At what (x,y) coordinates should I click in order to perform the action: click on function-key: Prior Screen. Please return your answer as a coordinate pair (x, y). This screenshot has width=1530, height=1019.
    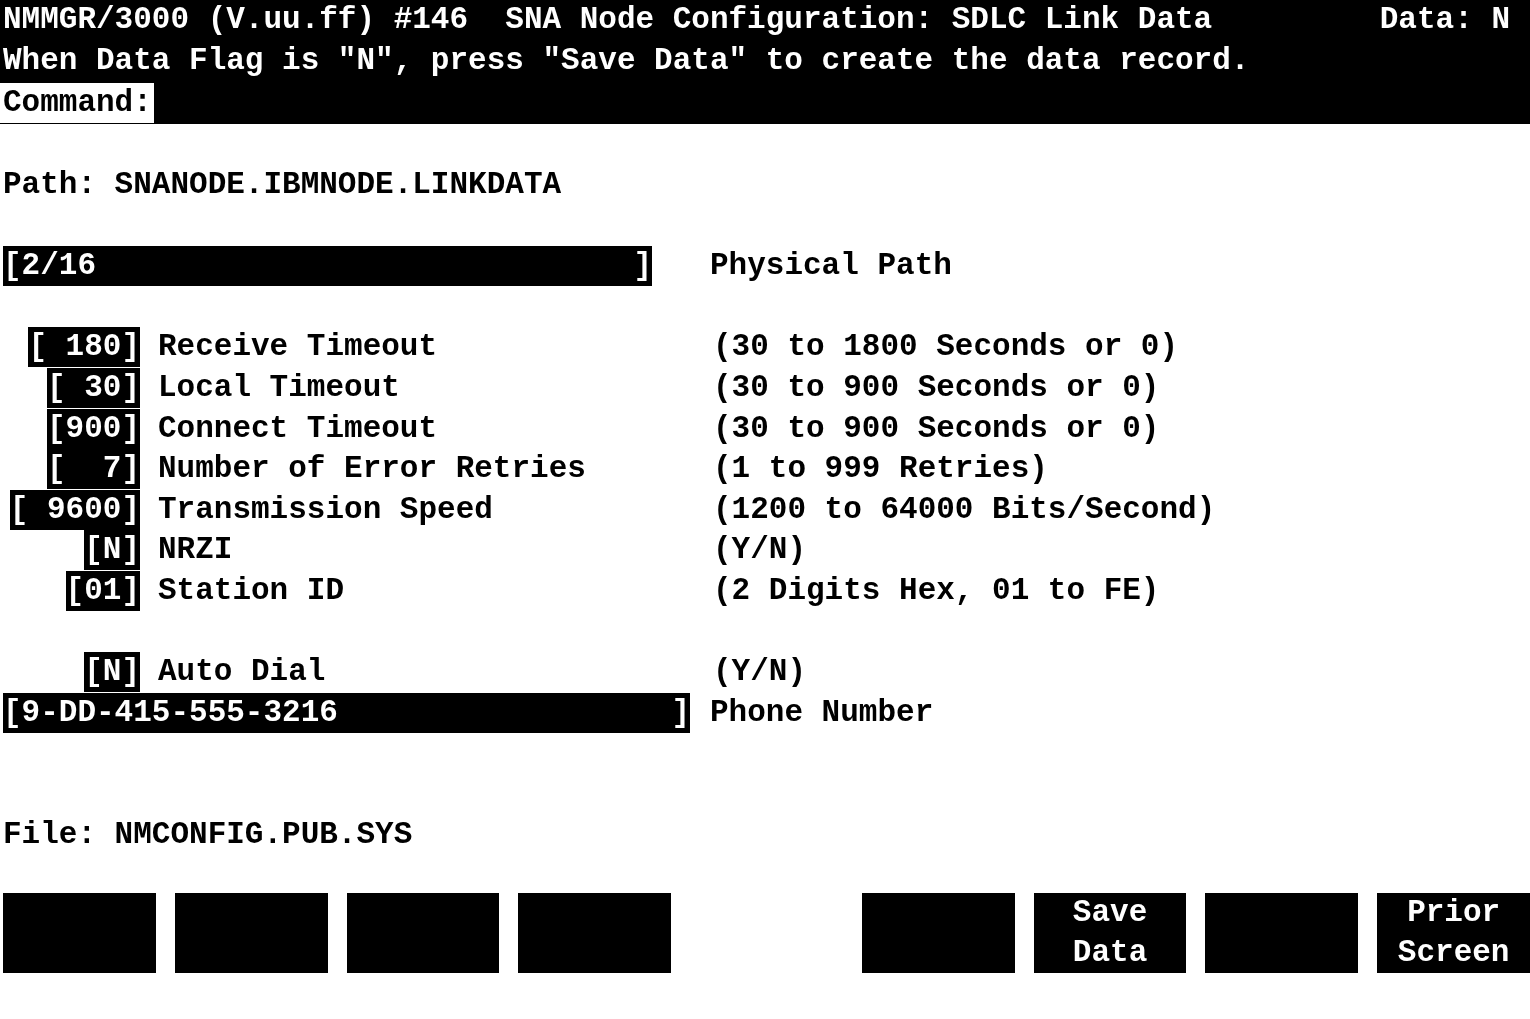
    Looking at the image, I should click on (1453, 932).